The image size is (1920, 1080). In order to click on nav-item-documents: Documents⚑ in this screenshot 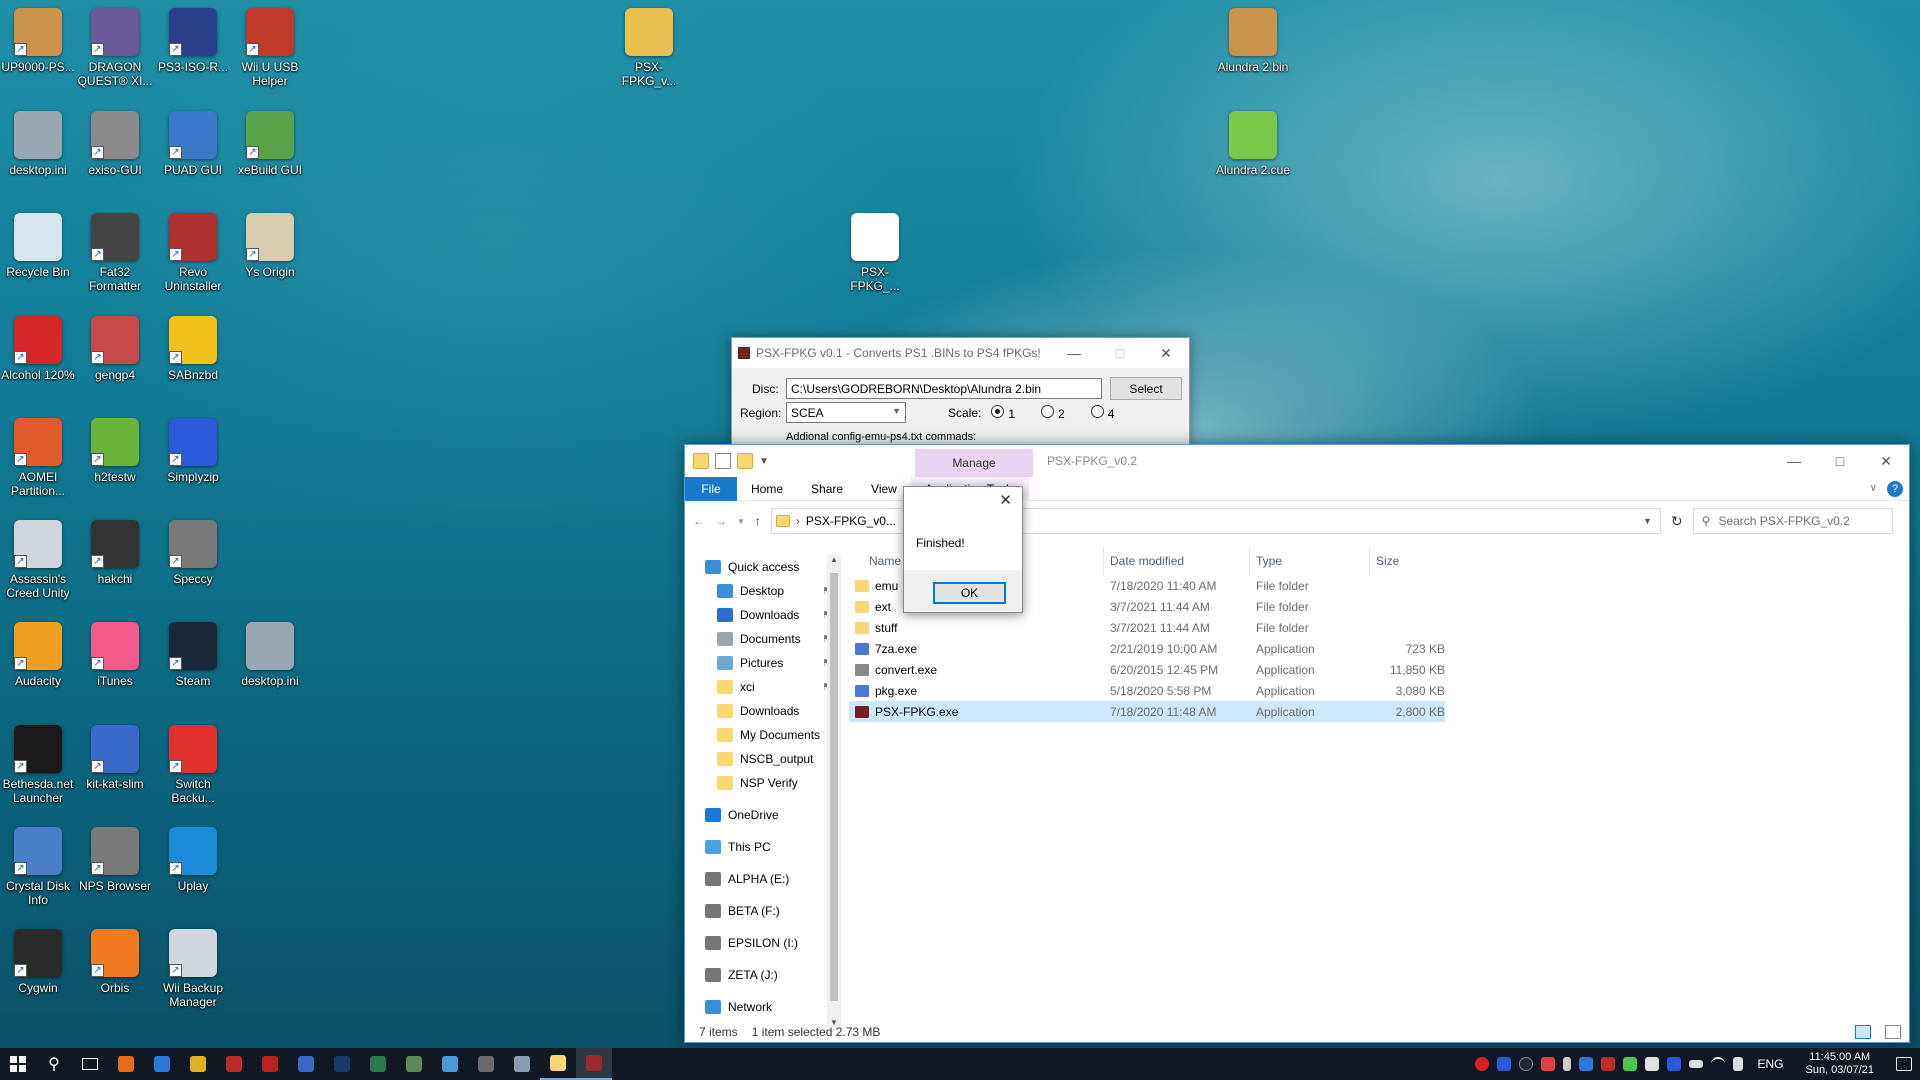, I will do `click(763, 639)`.